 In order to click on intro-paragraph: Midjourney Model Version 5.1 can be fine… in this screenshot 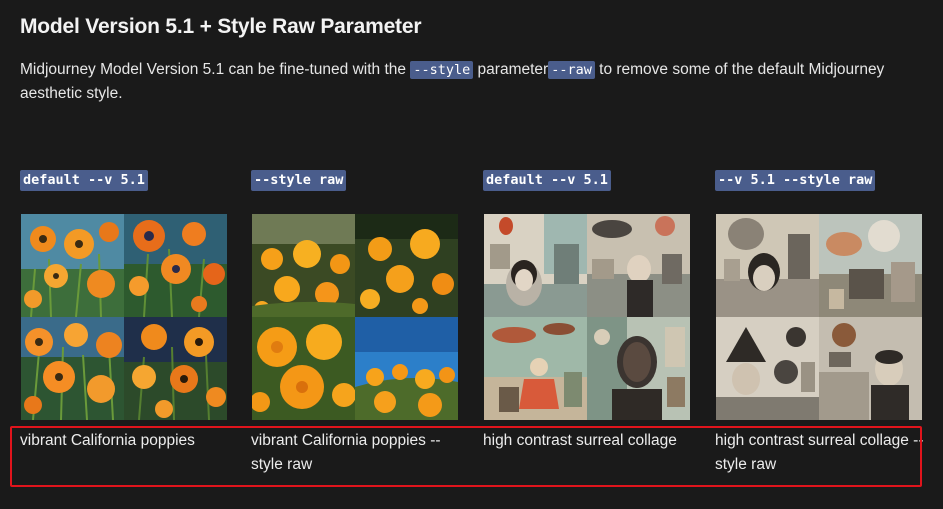, I will do `click(470, 82)`.